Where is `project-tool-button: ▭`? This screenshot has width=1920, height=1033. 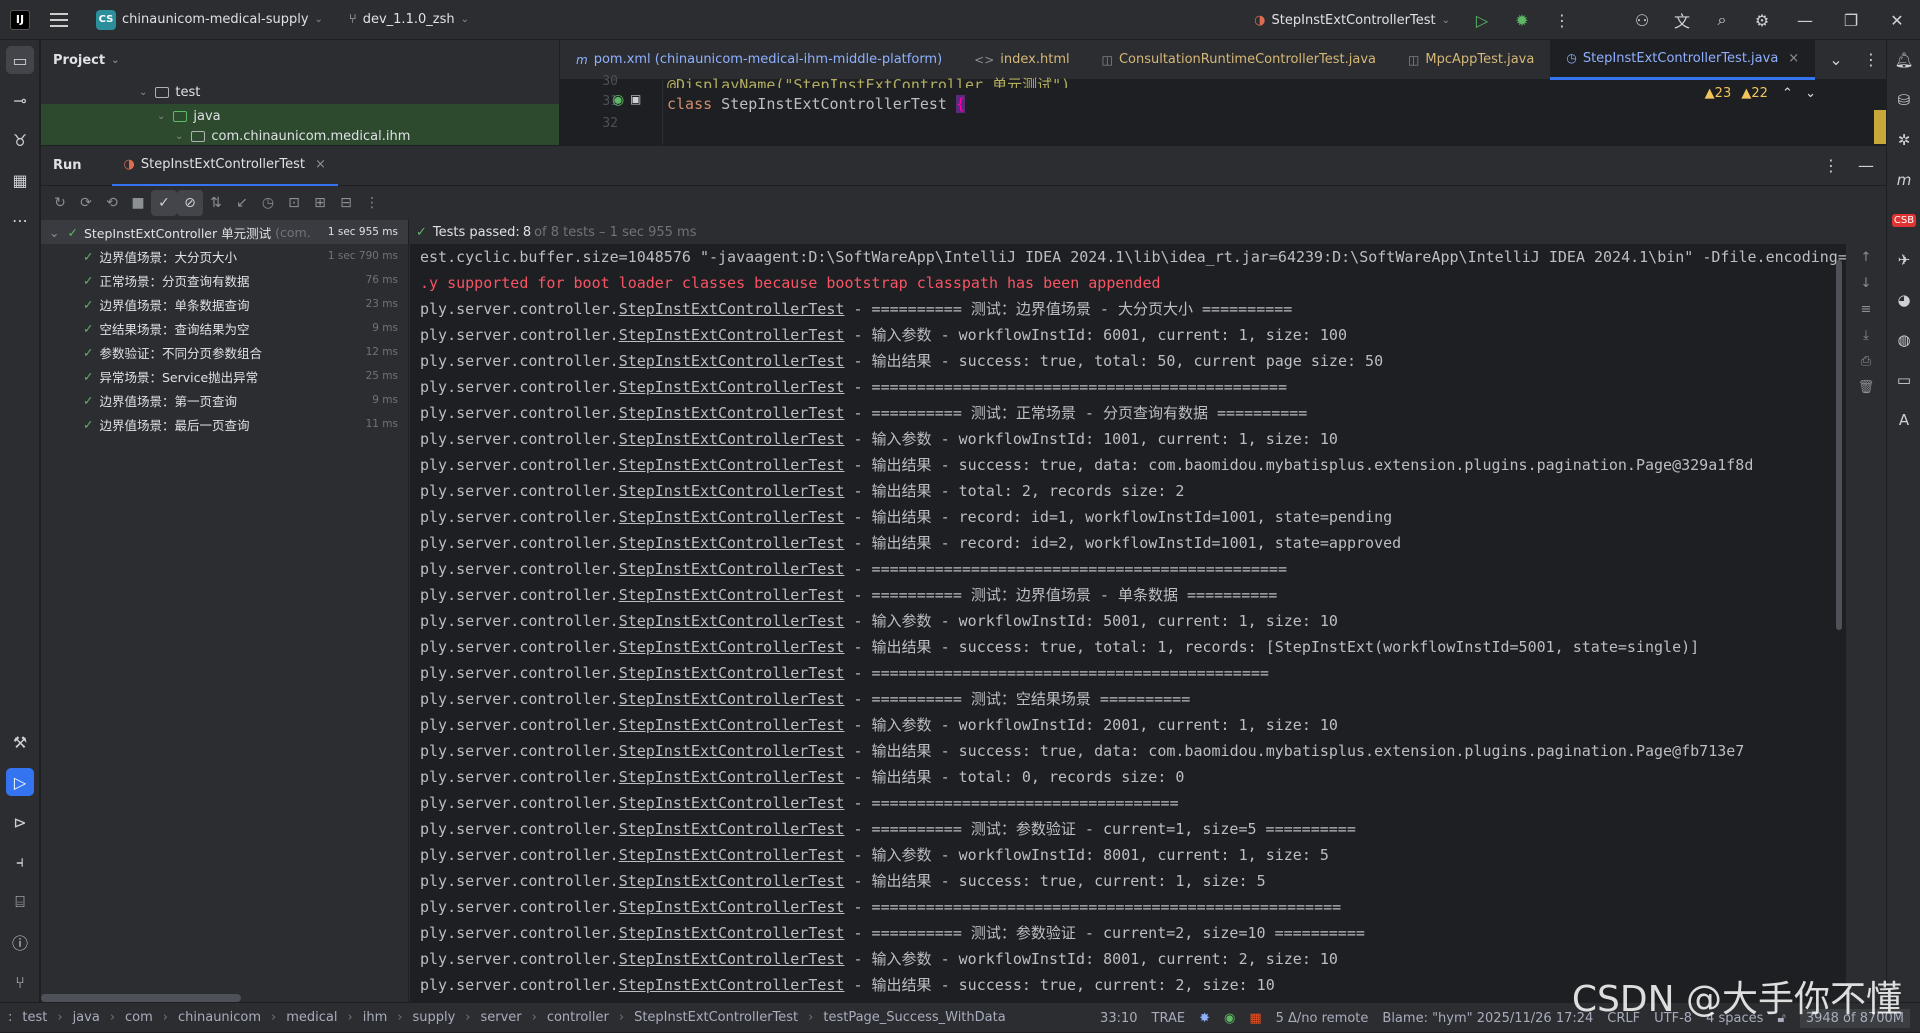
project-tool-button: ▭ is located at coordinates (20, 60).